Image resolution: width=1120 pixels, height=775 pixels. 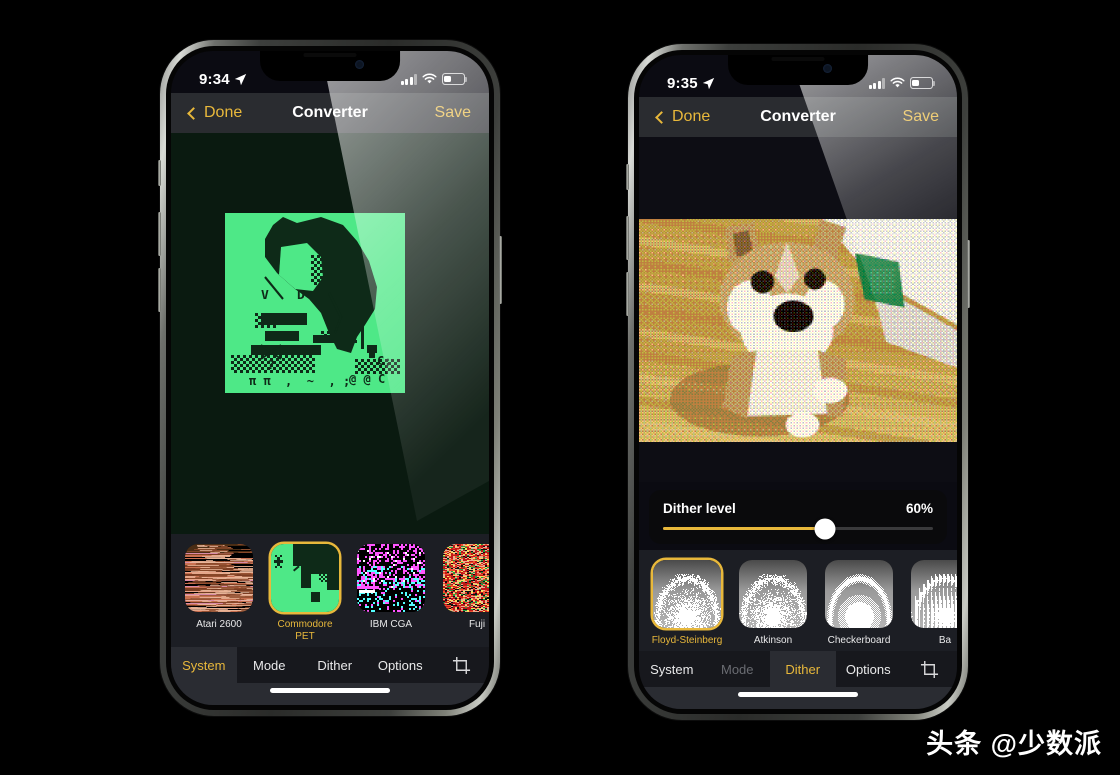 What do you see at coordinates (773, 640) in the screenshot?
I see `preset-label: Atkinson` at bounding box center [773, 640].